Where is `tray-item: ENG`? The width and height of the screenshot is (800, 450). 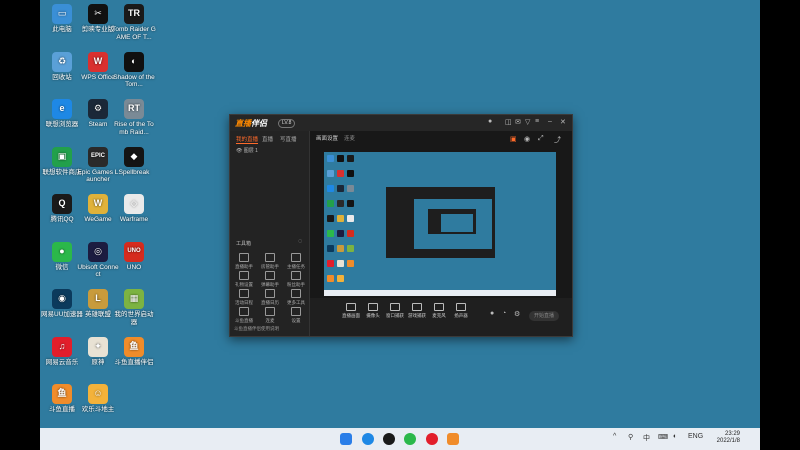
tray-item: ENG is located at coordinates (695, 436).